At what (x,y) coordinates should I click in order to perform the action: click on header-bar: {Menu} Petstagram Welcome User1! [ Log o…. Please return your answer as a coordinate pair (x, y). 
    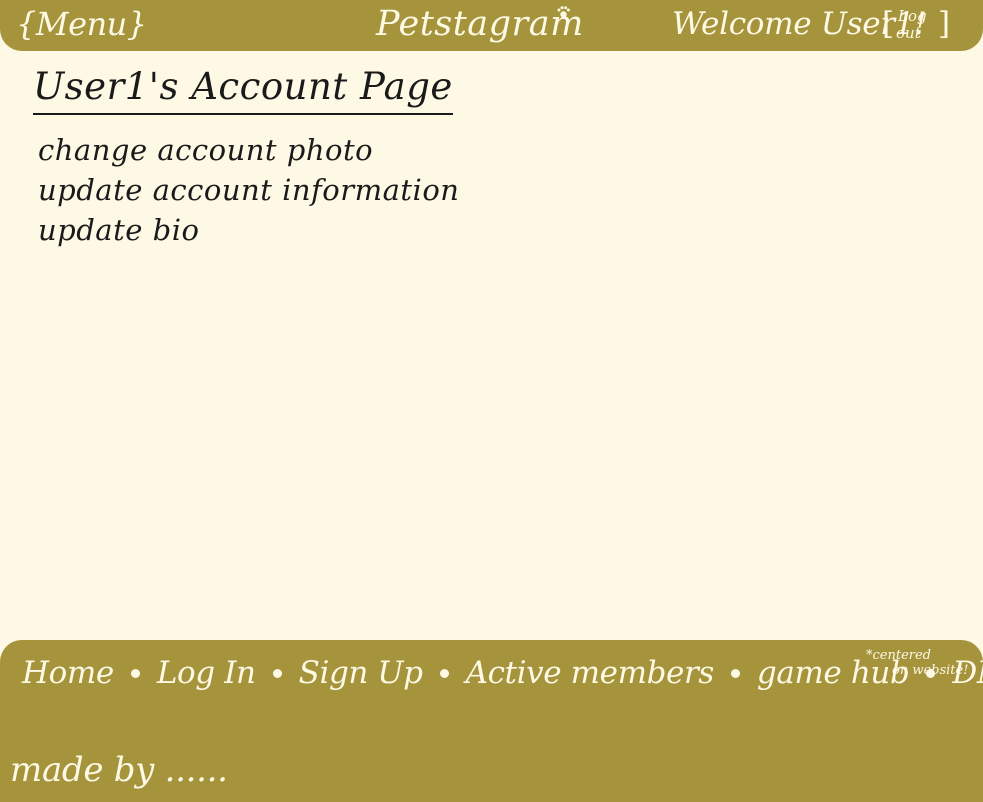
    Looking at the image, I should click on (491, 25).